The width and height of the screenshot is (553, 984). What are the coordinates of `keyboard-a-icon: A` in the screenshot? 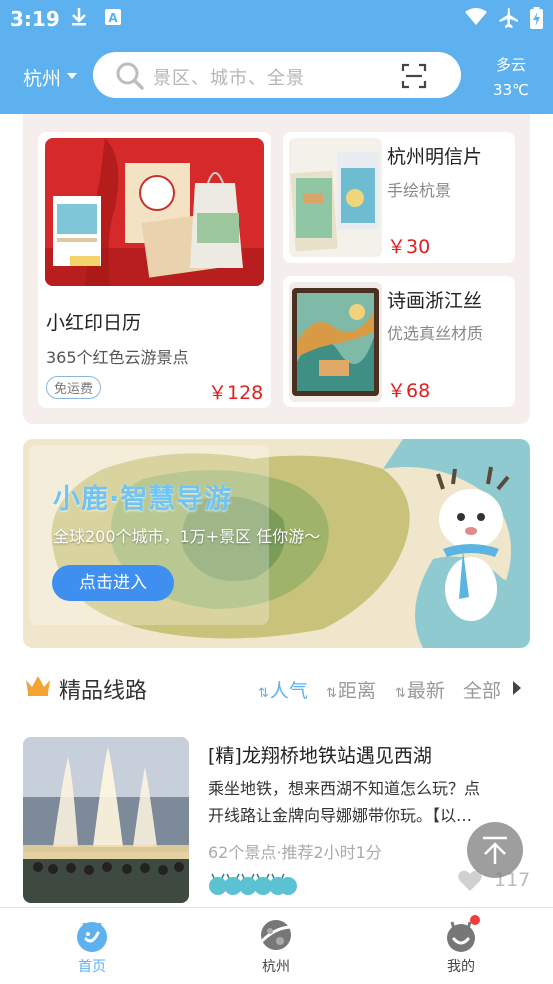 It's located at (113, 19).